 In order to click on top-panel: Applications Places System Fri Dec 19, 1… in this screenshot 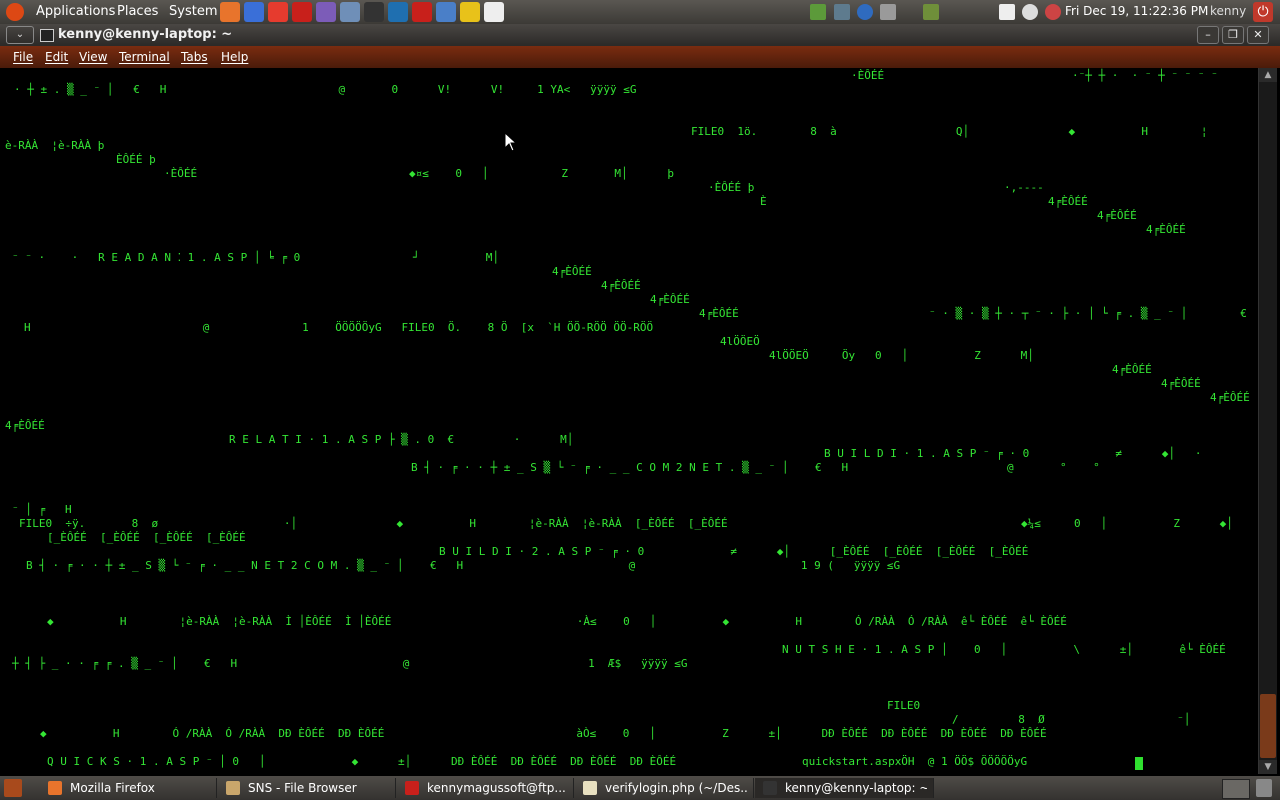, I will do `click(640, 12)`.